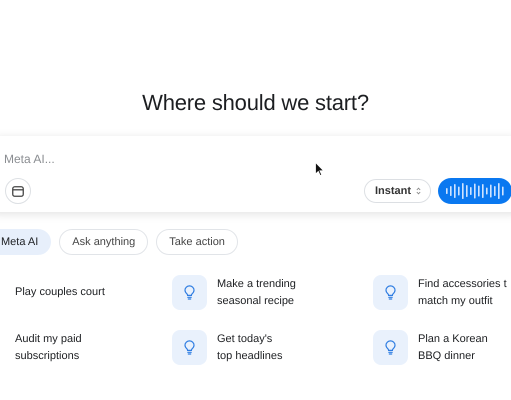  I want to click on window-button, so click(18, 191).